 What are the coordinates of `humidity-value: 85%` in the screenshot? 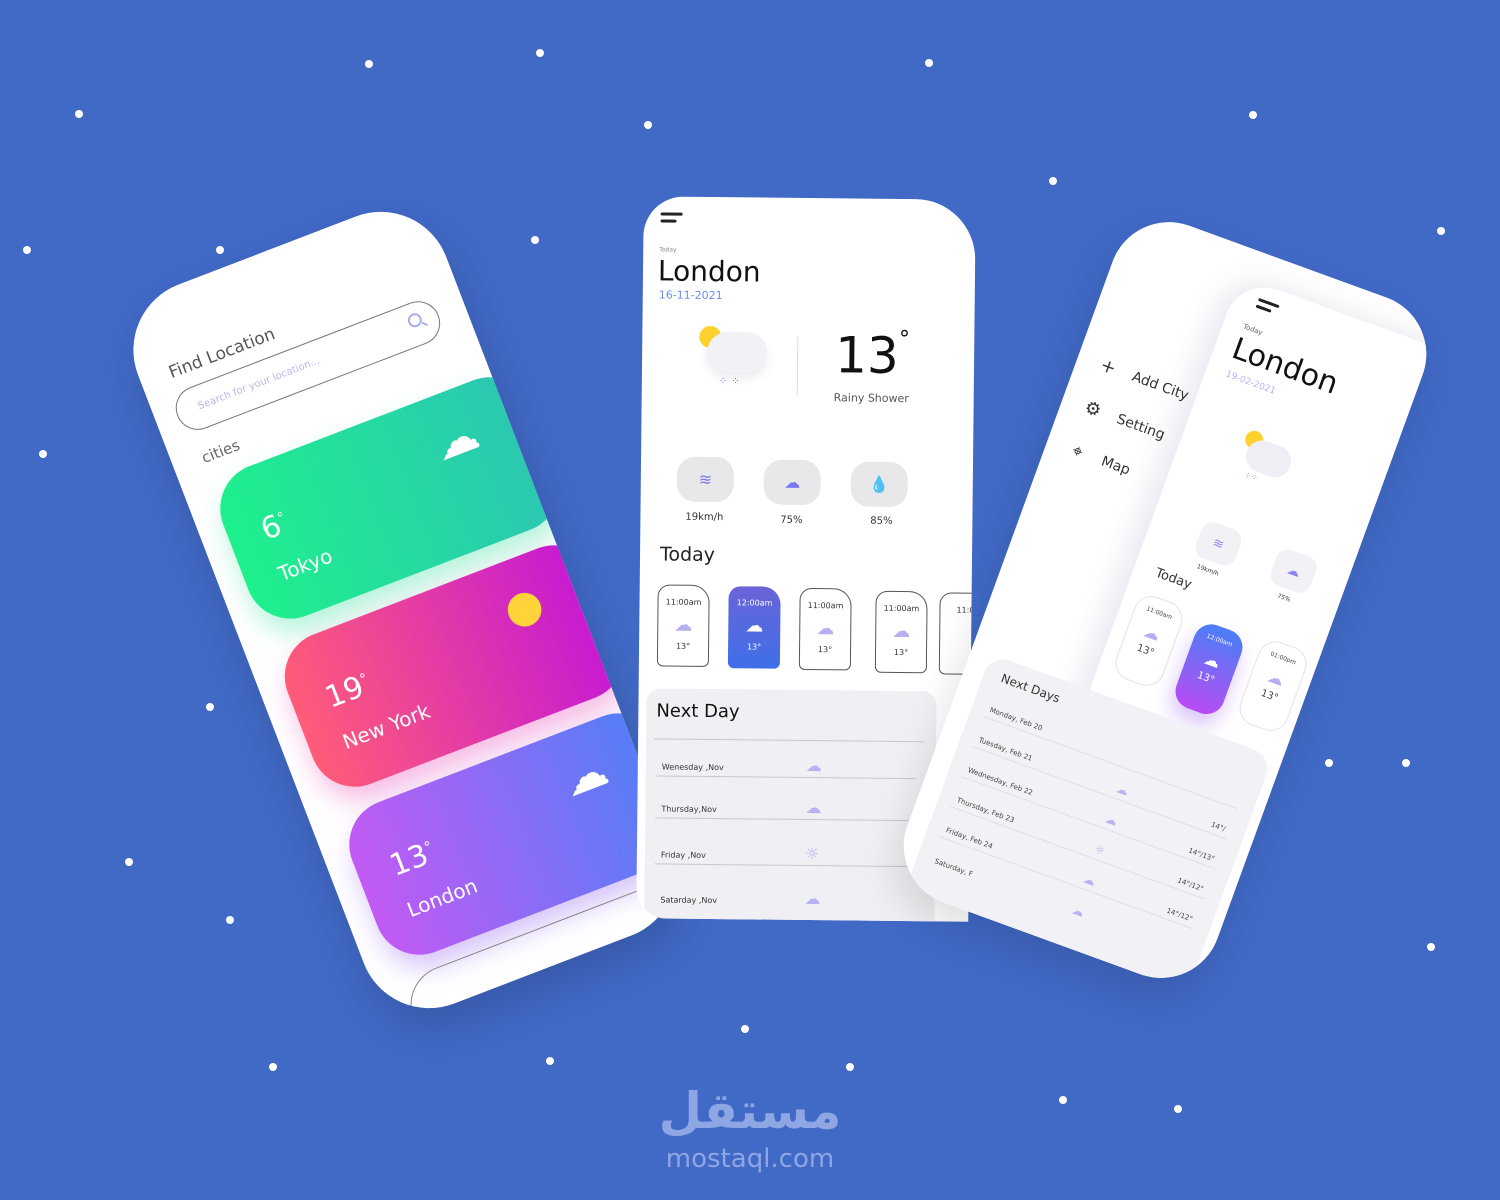 It's located at (881, 521).